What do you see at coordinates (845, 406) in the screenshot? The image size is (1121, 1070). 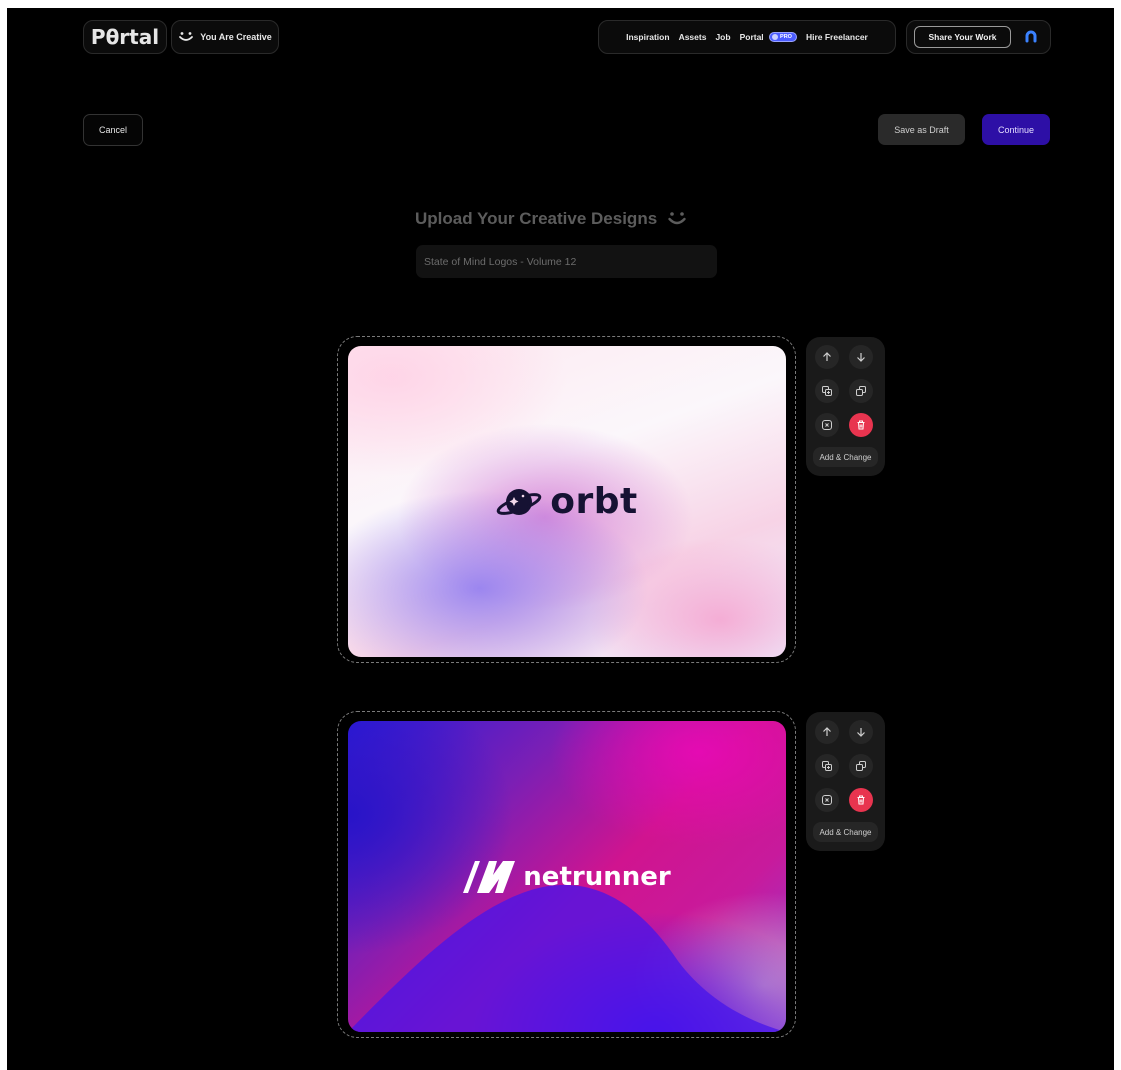 I see `card-1-tools: Add & Change` at bounding box center [845, 406].